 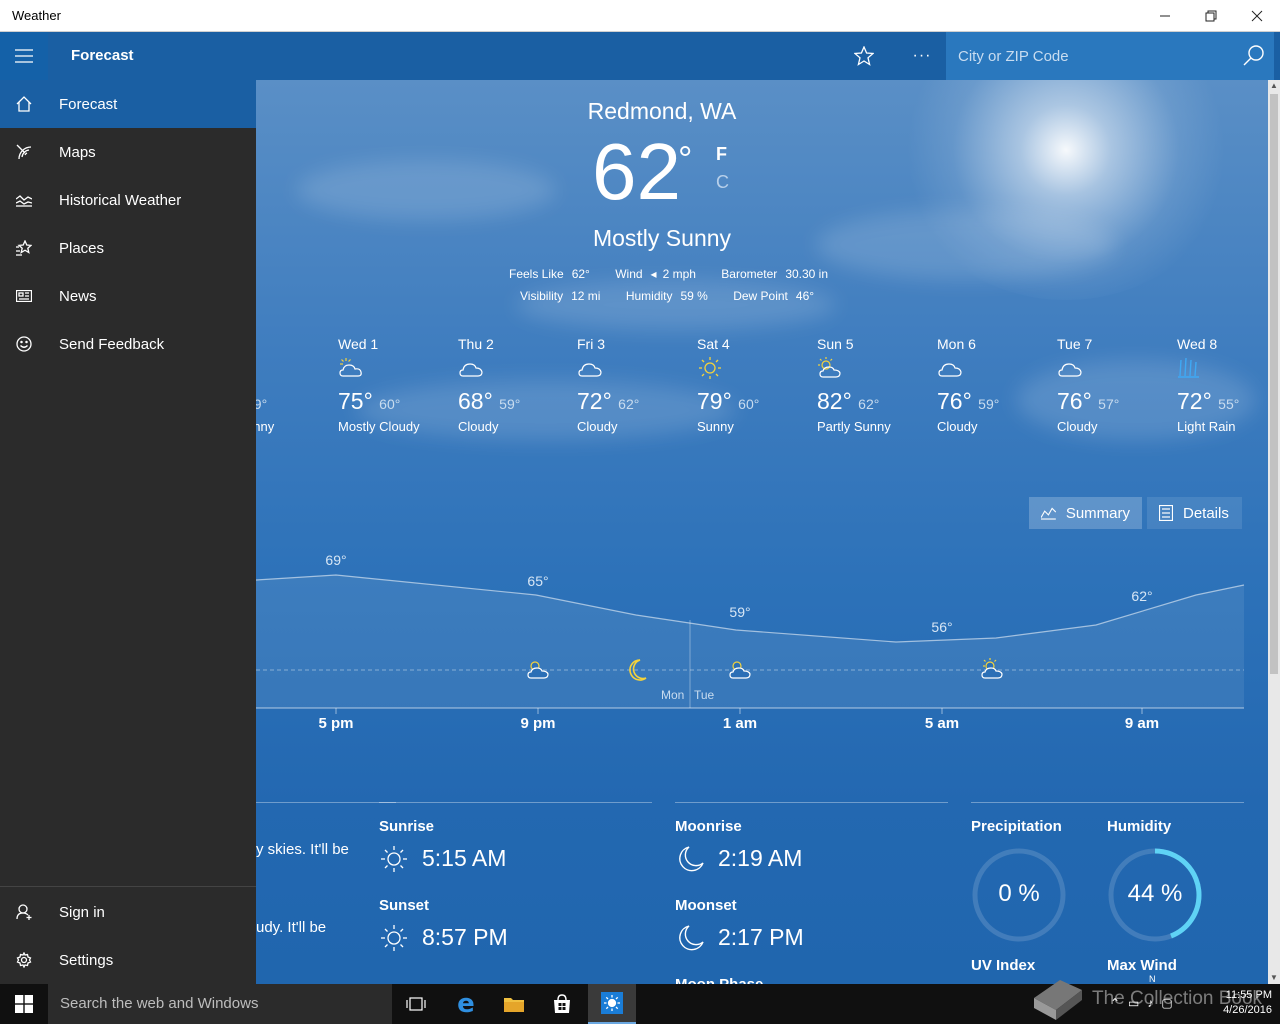 I want to click on summary-label: Summary, so click(x=1097, y=513).